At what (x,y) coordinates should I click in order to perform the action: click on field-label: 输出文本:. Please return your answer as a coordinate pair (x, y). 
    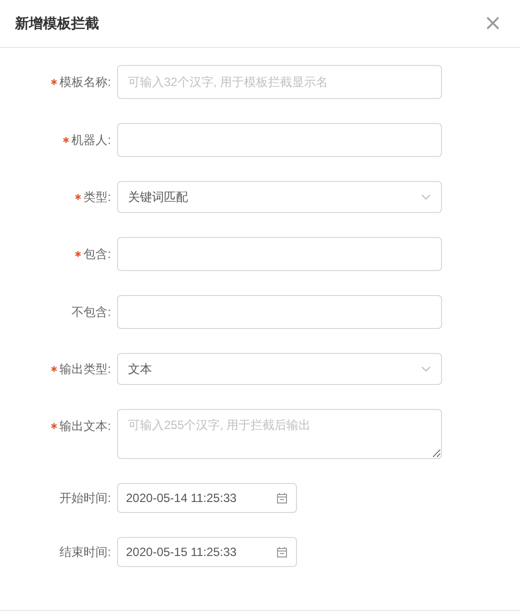
    Looking at the image, I should click on (85, 426).